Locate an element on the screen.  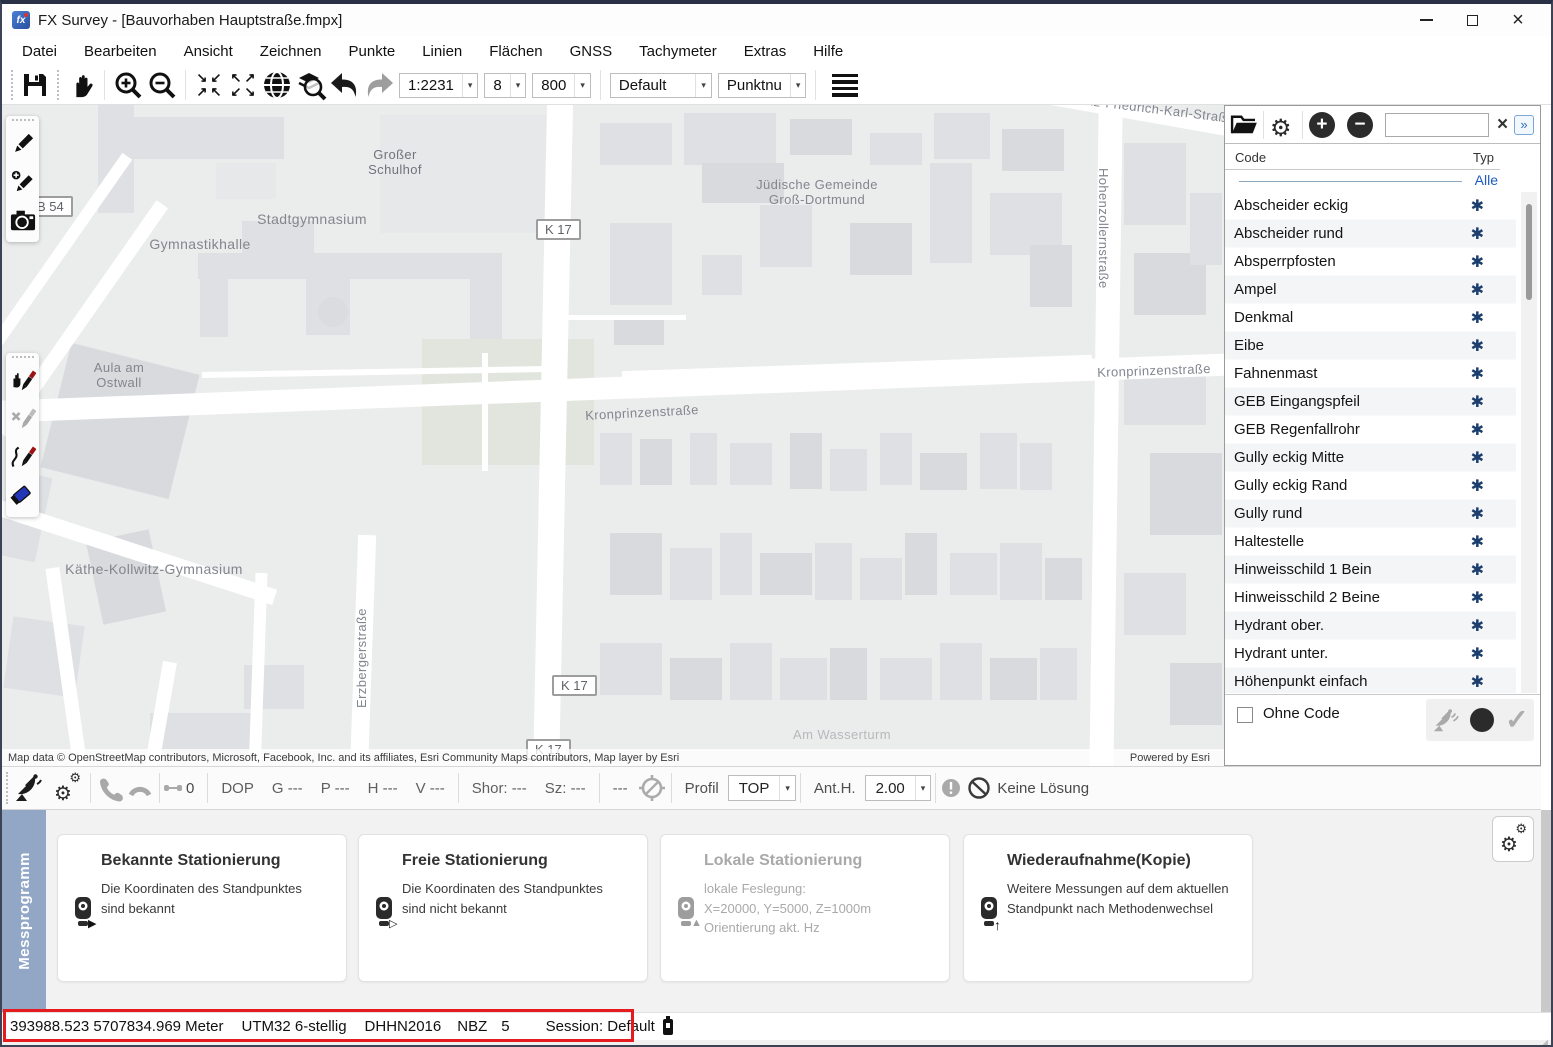
typ-filter-alle: Alle is located at coordinates (1486, 180).